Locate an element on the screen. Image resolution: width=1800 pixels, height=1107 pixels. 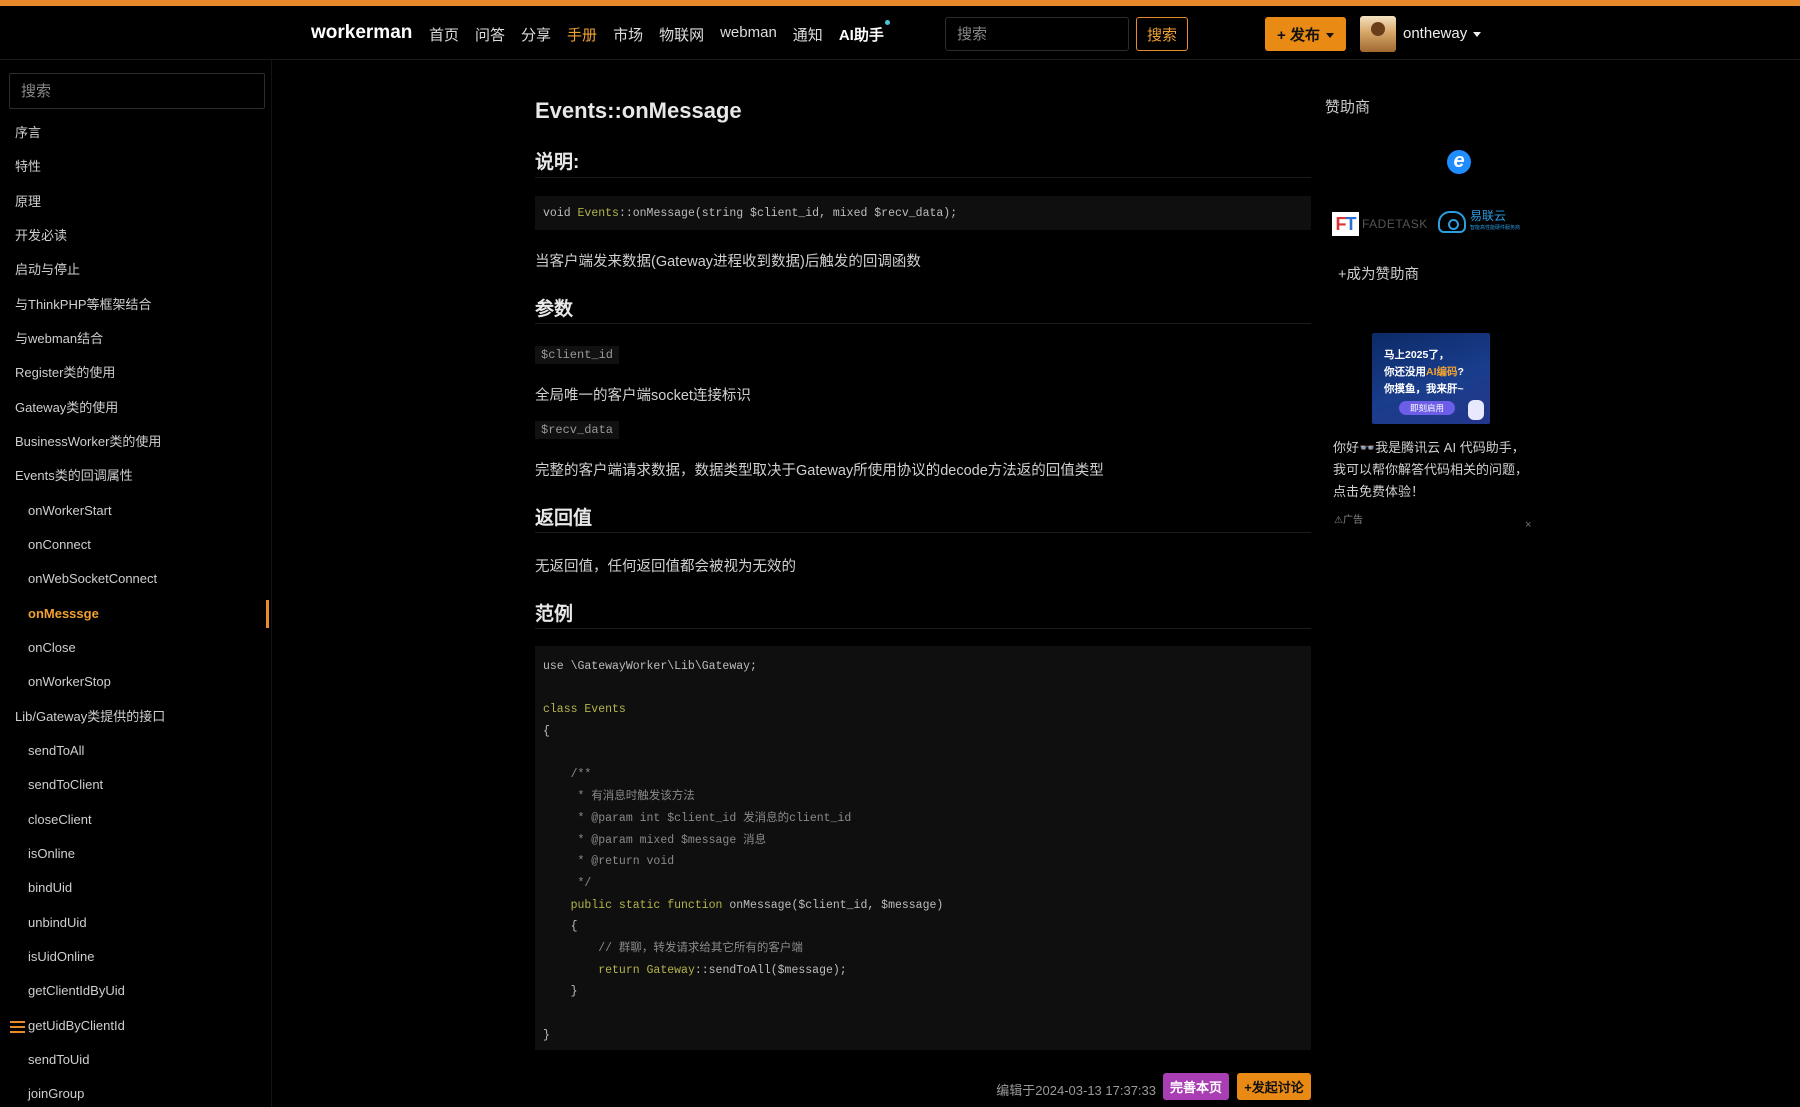
sidebar-item: getUidByClientId is located at coordinates (135, 1026).